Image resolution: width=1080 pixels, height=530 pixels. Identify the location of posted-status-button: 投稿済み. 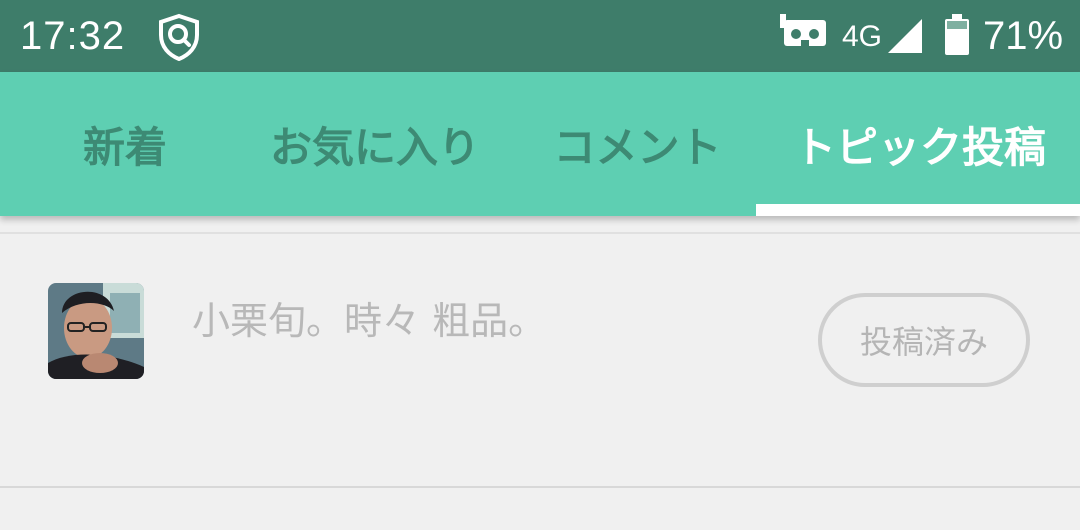
(924, 340).